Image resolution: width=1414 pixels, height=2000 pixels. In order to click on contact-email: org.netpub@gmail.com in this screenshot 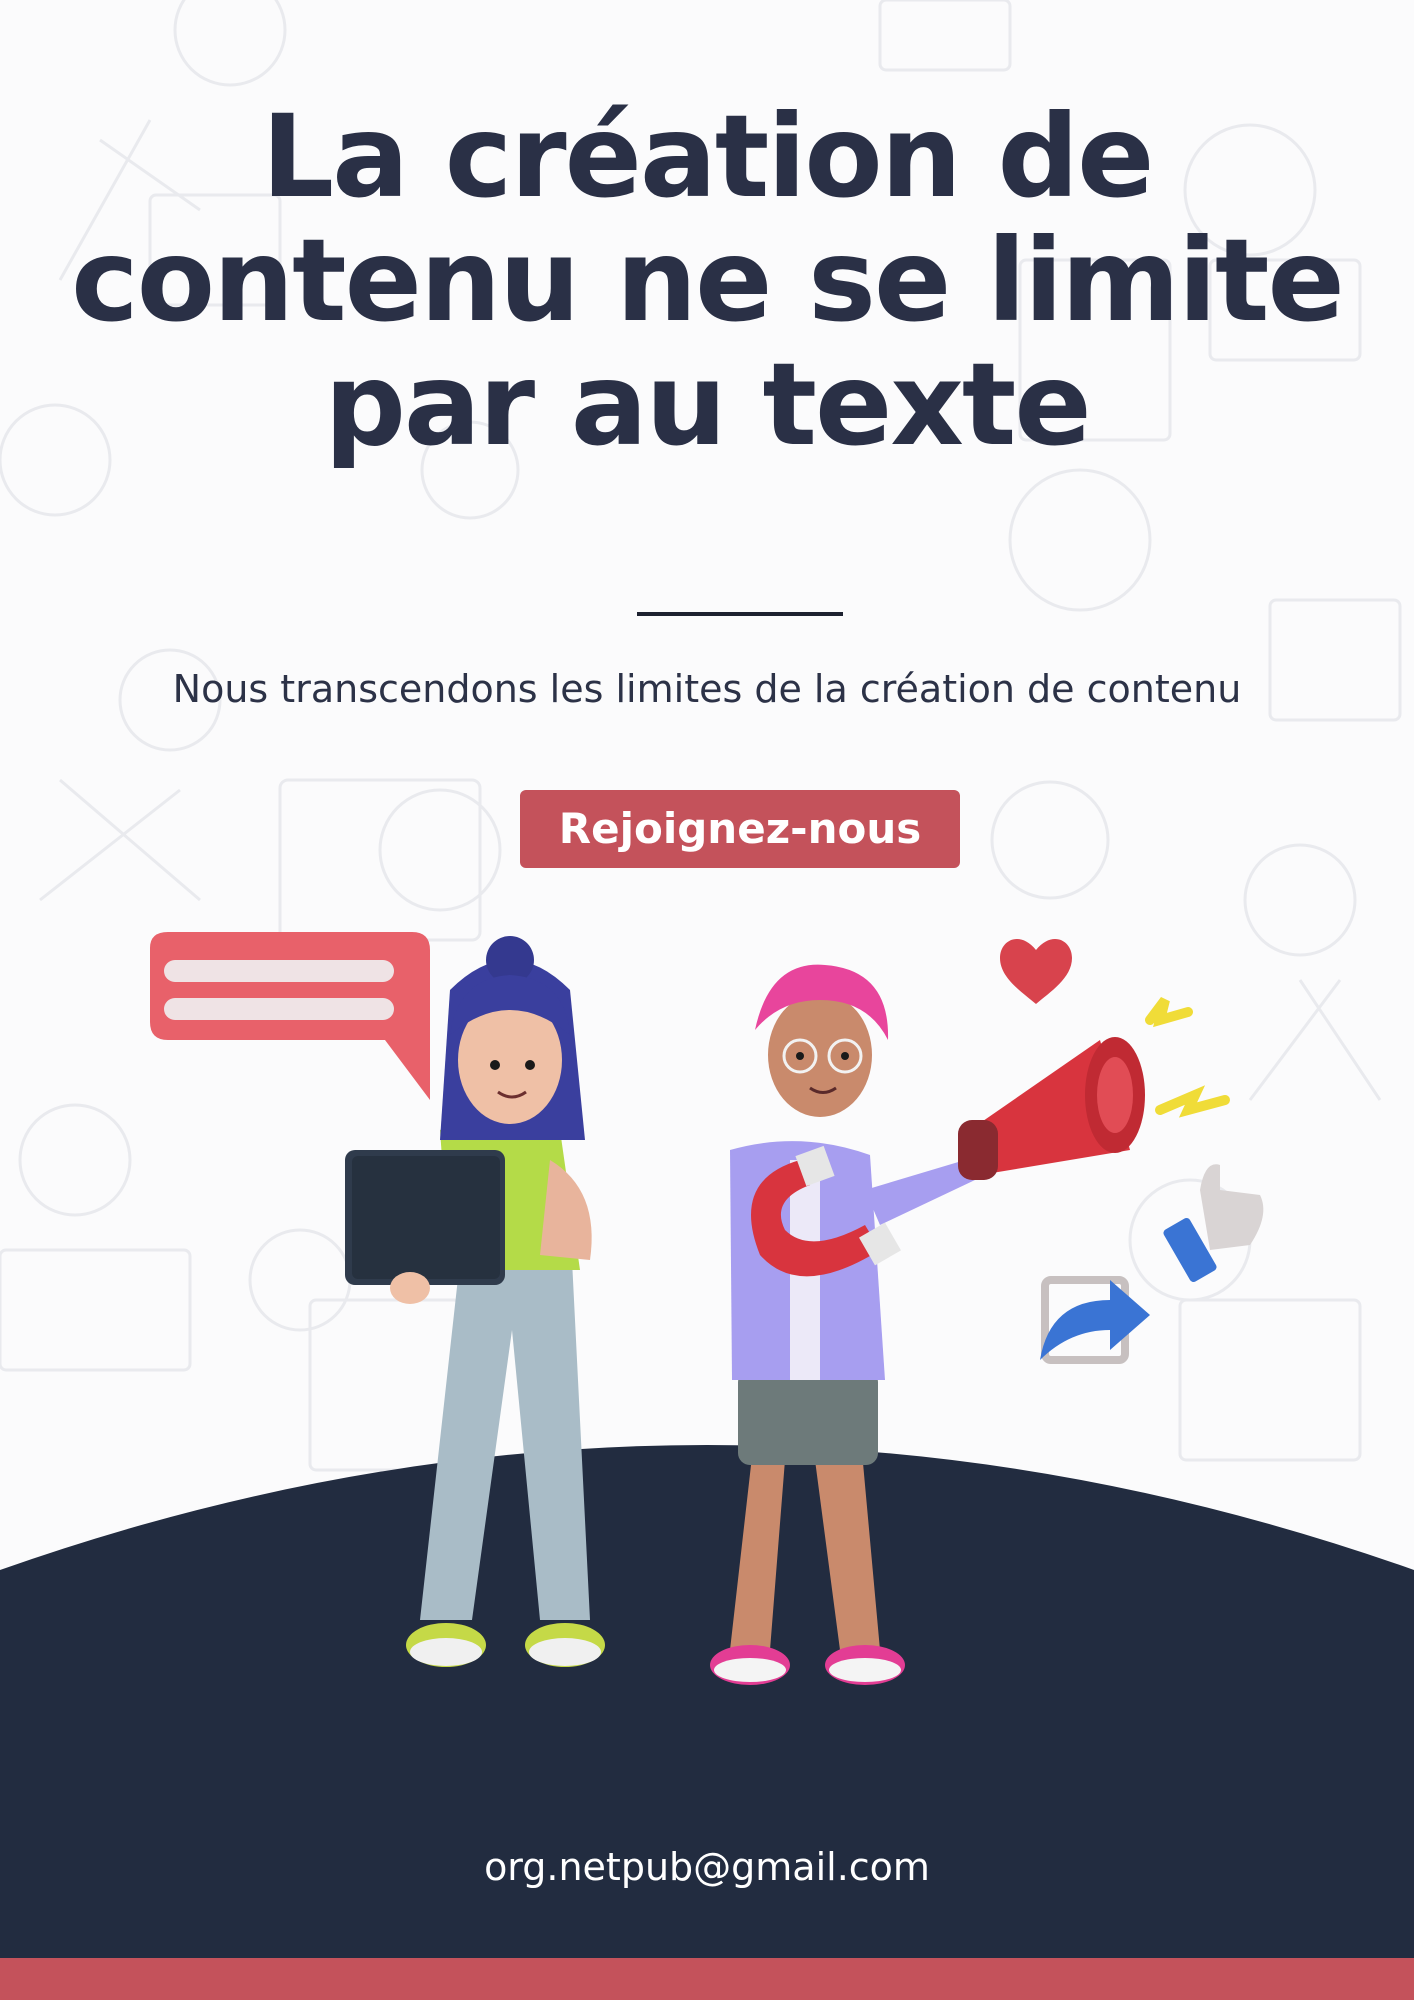, I will do `click(707, 1867)`.